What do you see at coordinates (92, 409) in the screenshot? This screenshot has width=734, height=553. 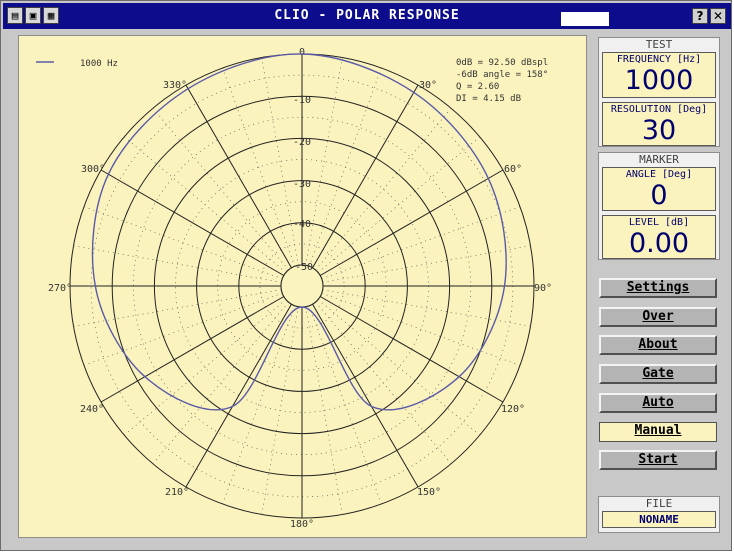 I see `angle-label-240: 240°` at bounding box center [92, 409].